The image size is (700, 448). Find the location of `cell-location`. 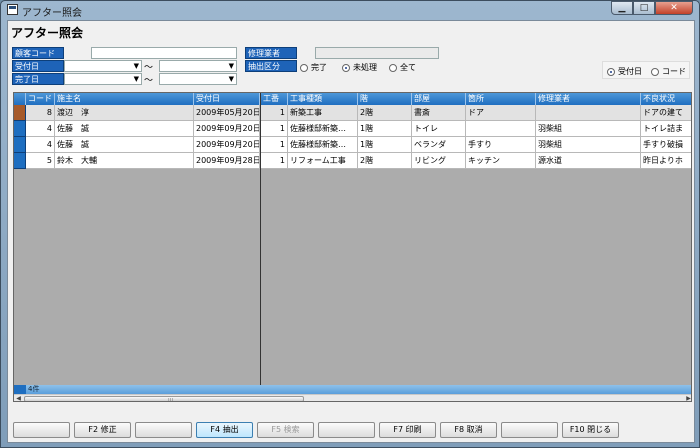

cell-location is located at coordinates (501, 129).